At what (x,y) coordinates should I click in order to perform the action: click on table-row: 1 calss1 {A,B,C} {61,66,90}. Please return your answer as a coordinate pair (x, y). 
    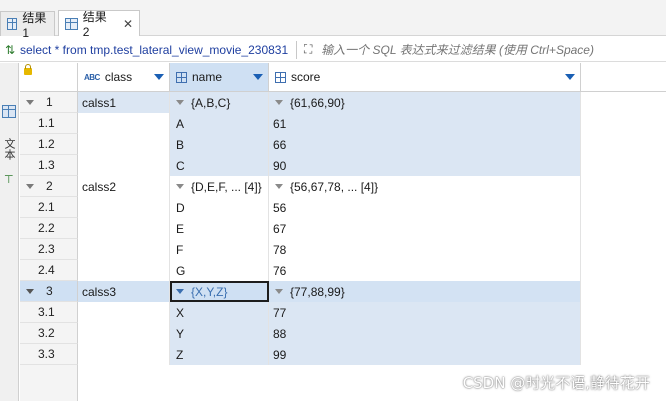
    Looking at the image, I should click on (343, 102).